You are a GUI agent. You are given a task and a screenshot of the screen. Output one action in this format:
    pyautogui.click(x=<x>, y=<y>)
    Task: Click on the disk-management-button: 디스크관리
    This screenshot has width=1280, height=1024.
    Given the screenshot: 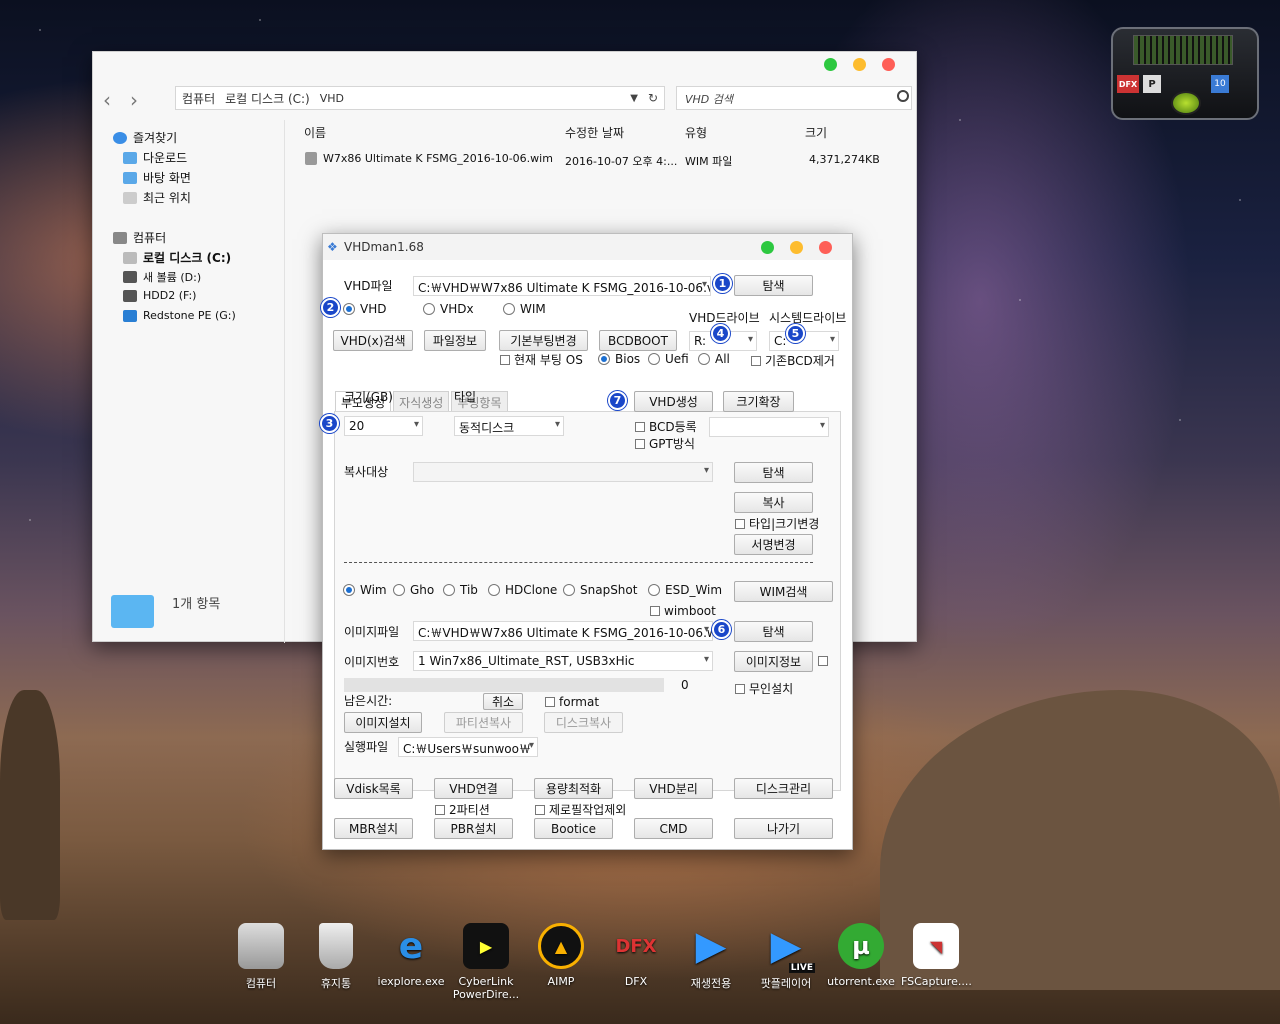 What is the action you would take?
    pyautogui.click(x=783, y=788)
    